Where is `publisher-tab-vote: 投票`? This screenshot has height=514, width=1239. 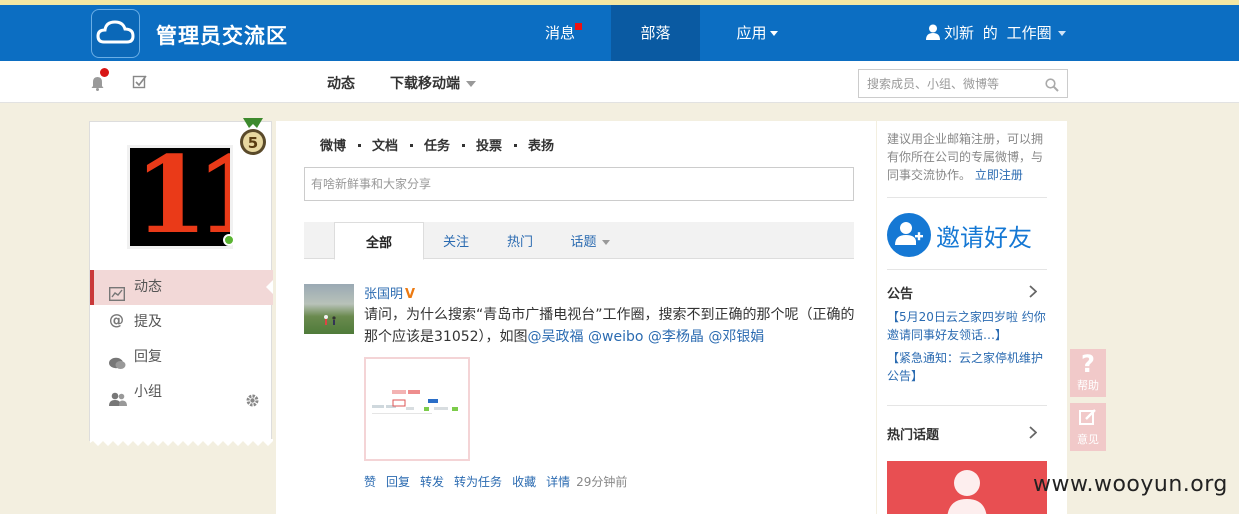 publisher-tab-vote: 投票 is located at coordinates (489, 144).